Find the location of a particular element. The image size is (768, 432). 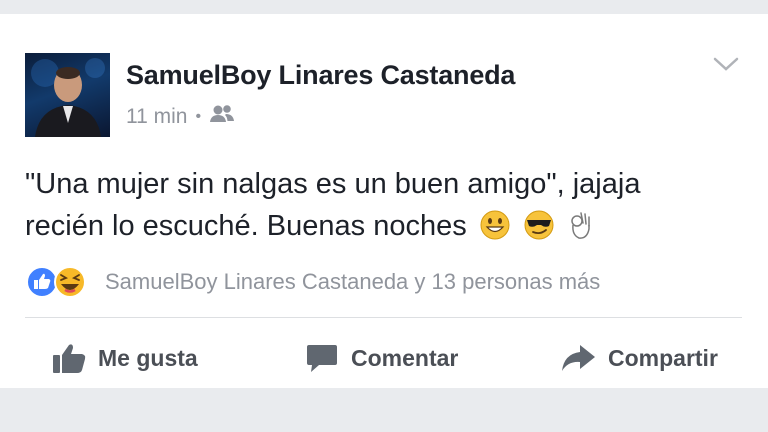

share-arrow-icon is located at coordinates (578, 358).